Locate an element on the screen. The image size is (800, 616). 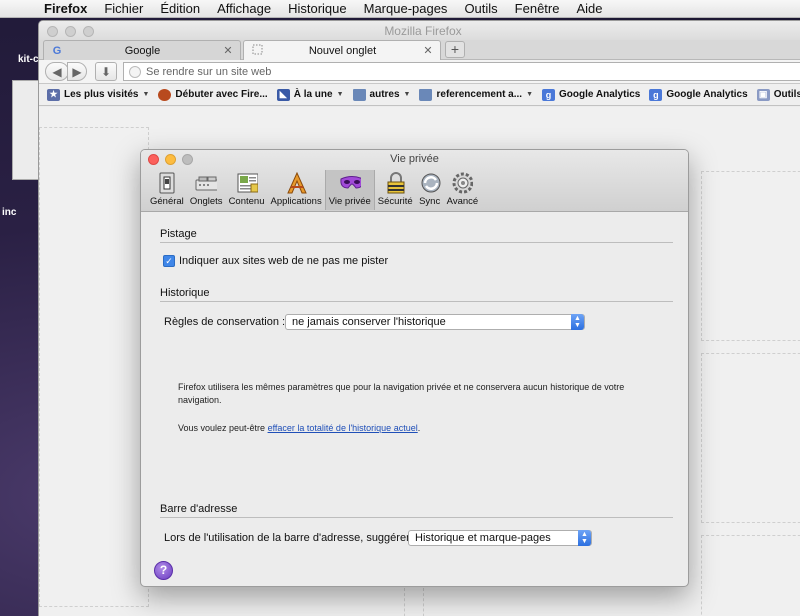
menu-affichage: Affichage is located at coordinates (244, 8).